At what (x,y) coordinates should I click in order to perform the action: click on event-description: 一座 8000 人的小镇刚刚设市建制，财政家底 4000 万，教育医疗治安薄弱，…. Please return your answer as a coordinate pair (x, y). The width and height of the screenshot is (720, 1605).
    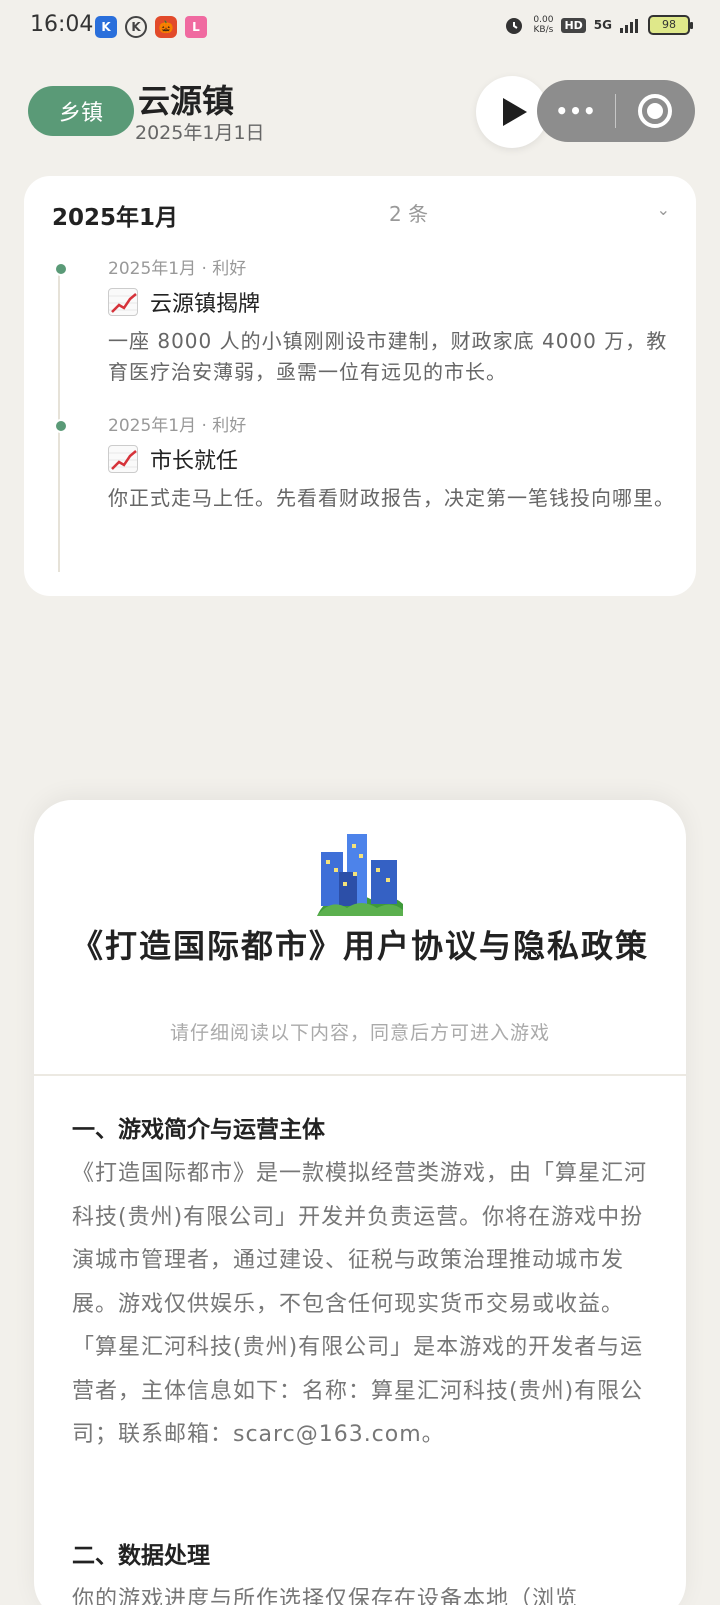
    Looking at the image, I should click on (388, 356).